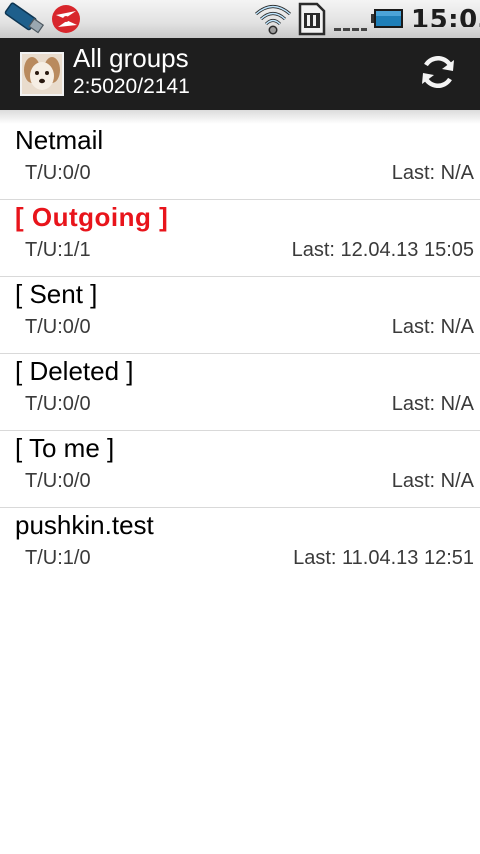  Describe the element at coordinates (351, 22) in the screenshot. I see `signal-strength-icon` at that location.